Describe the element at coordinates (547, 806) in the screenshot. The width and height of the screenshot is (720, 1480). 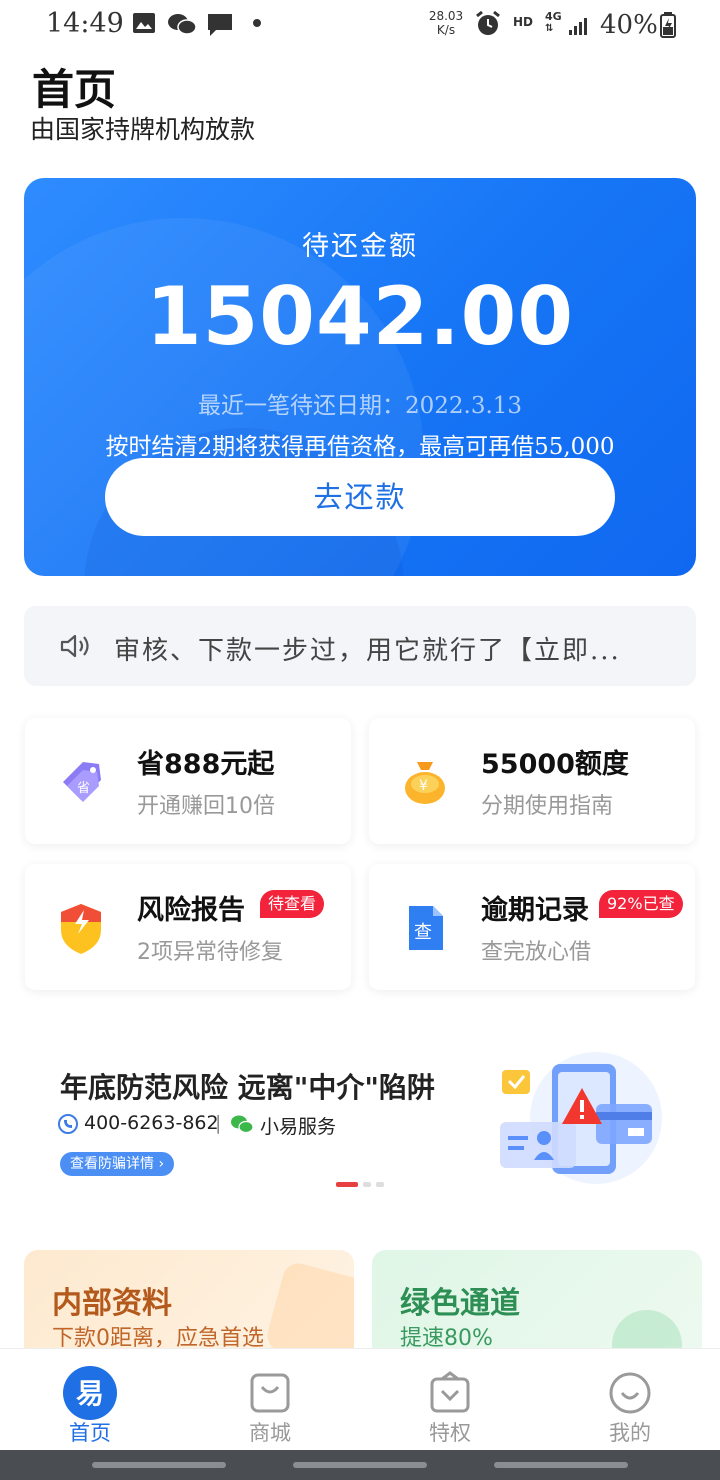
I see `feature-subtitle: 分期使用指南` at that location.